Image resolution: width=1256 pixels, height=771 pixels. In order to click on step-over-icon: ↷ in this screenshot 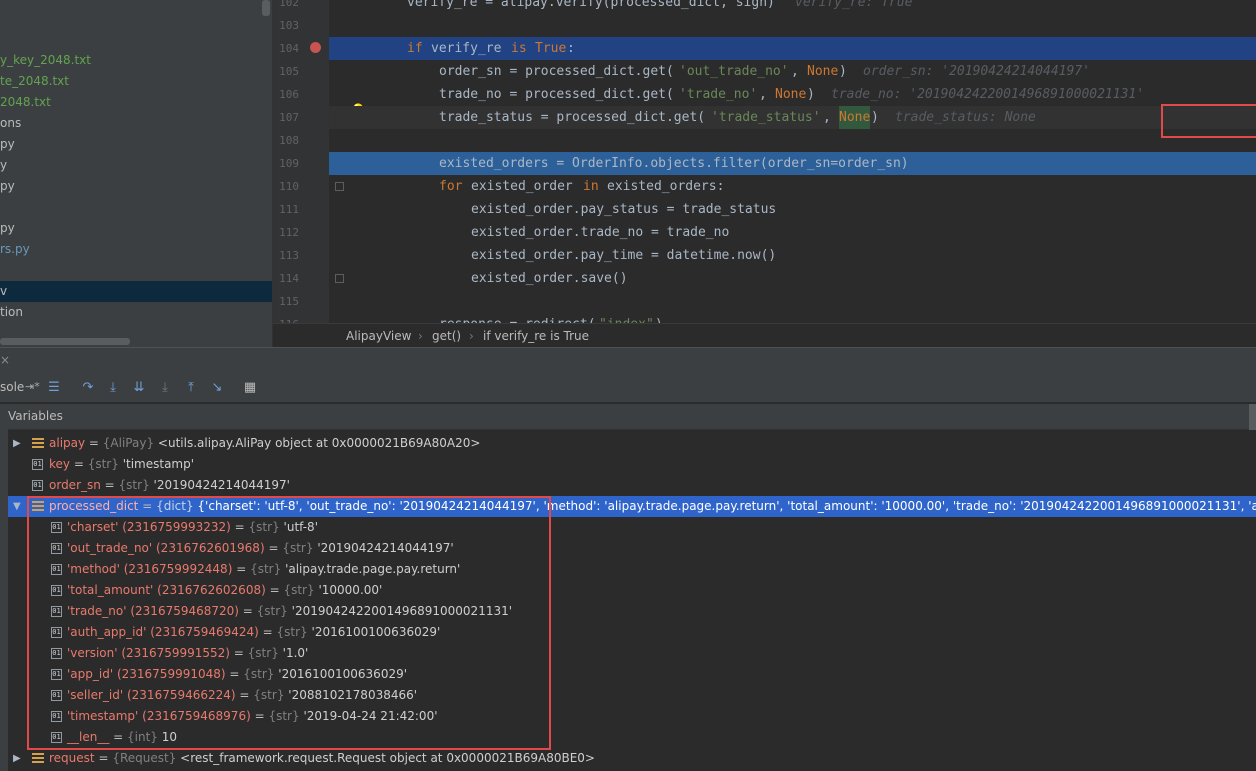, I will do `click(88, 388)`.